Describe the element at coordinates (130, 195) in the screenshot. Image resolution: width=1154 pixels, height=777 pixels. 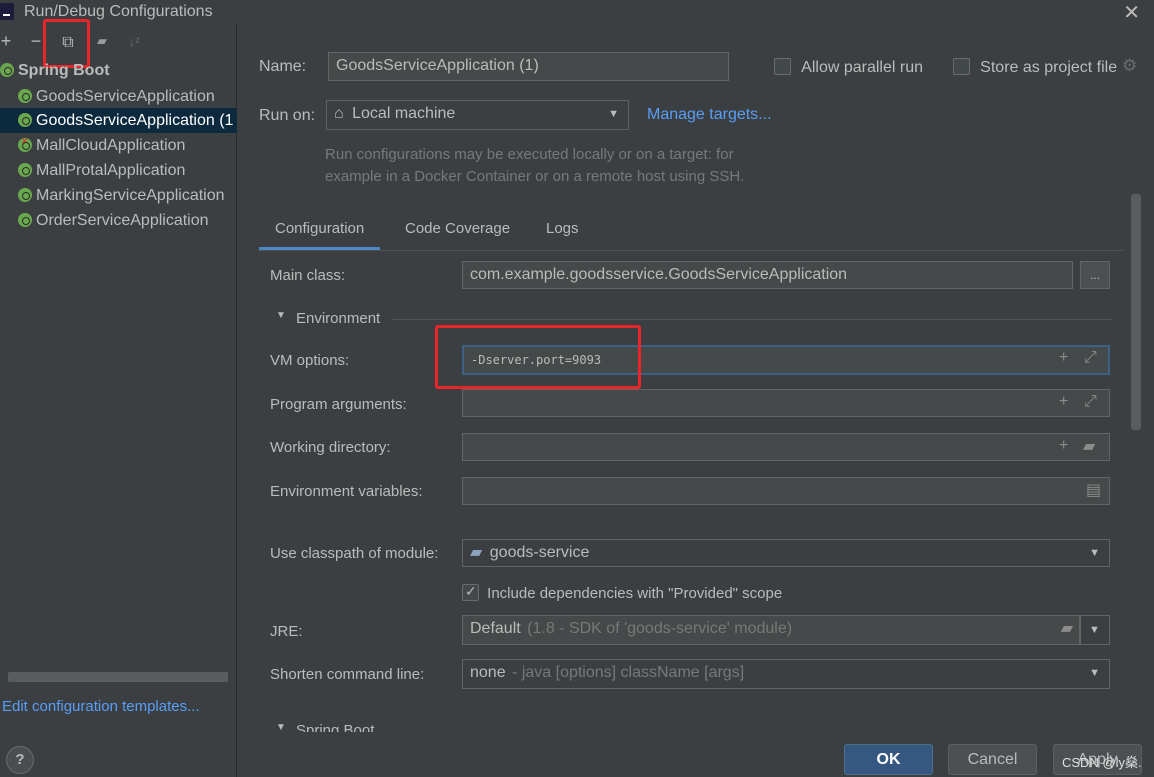
I see `tree-item-label: MarkingServiceApplication` at that location.